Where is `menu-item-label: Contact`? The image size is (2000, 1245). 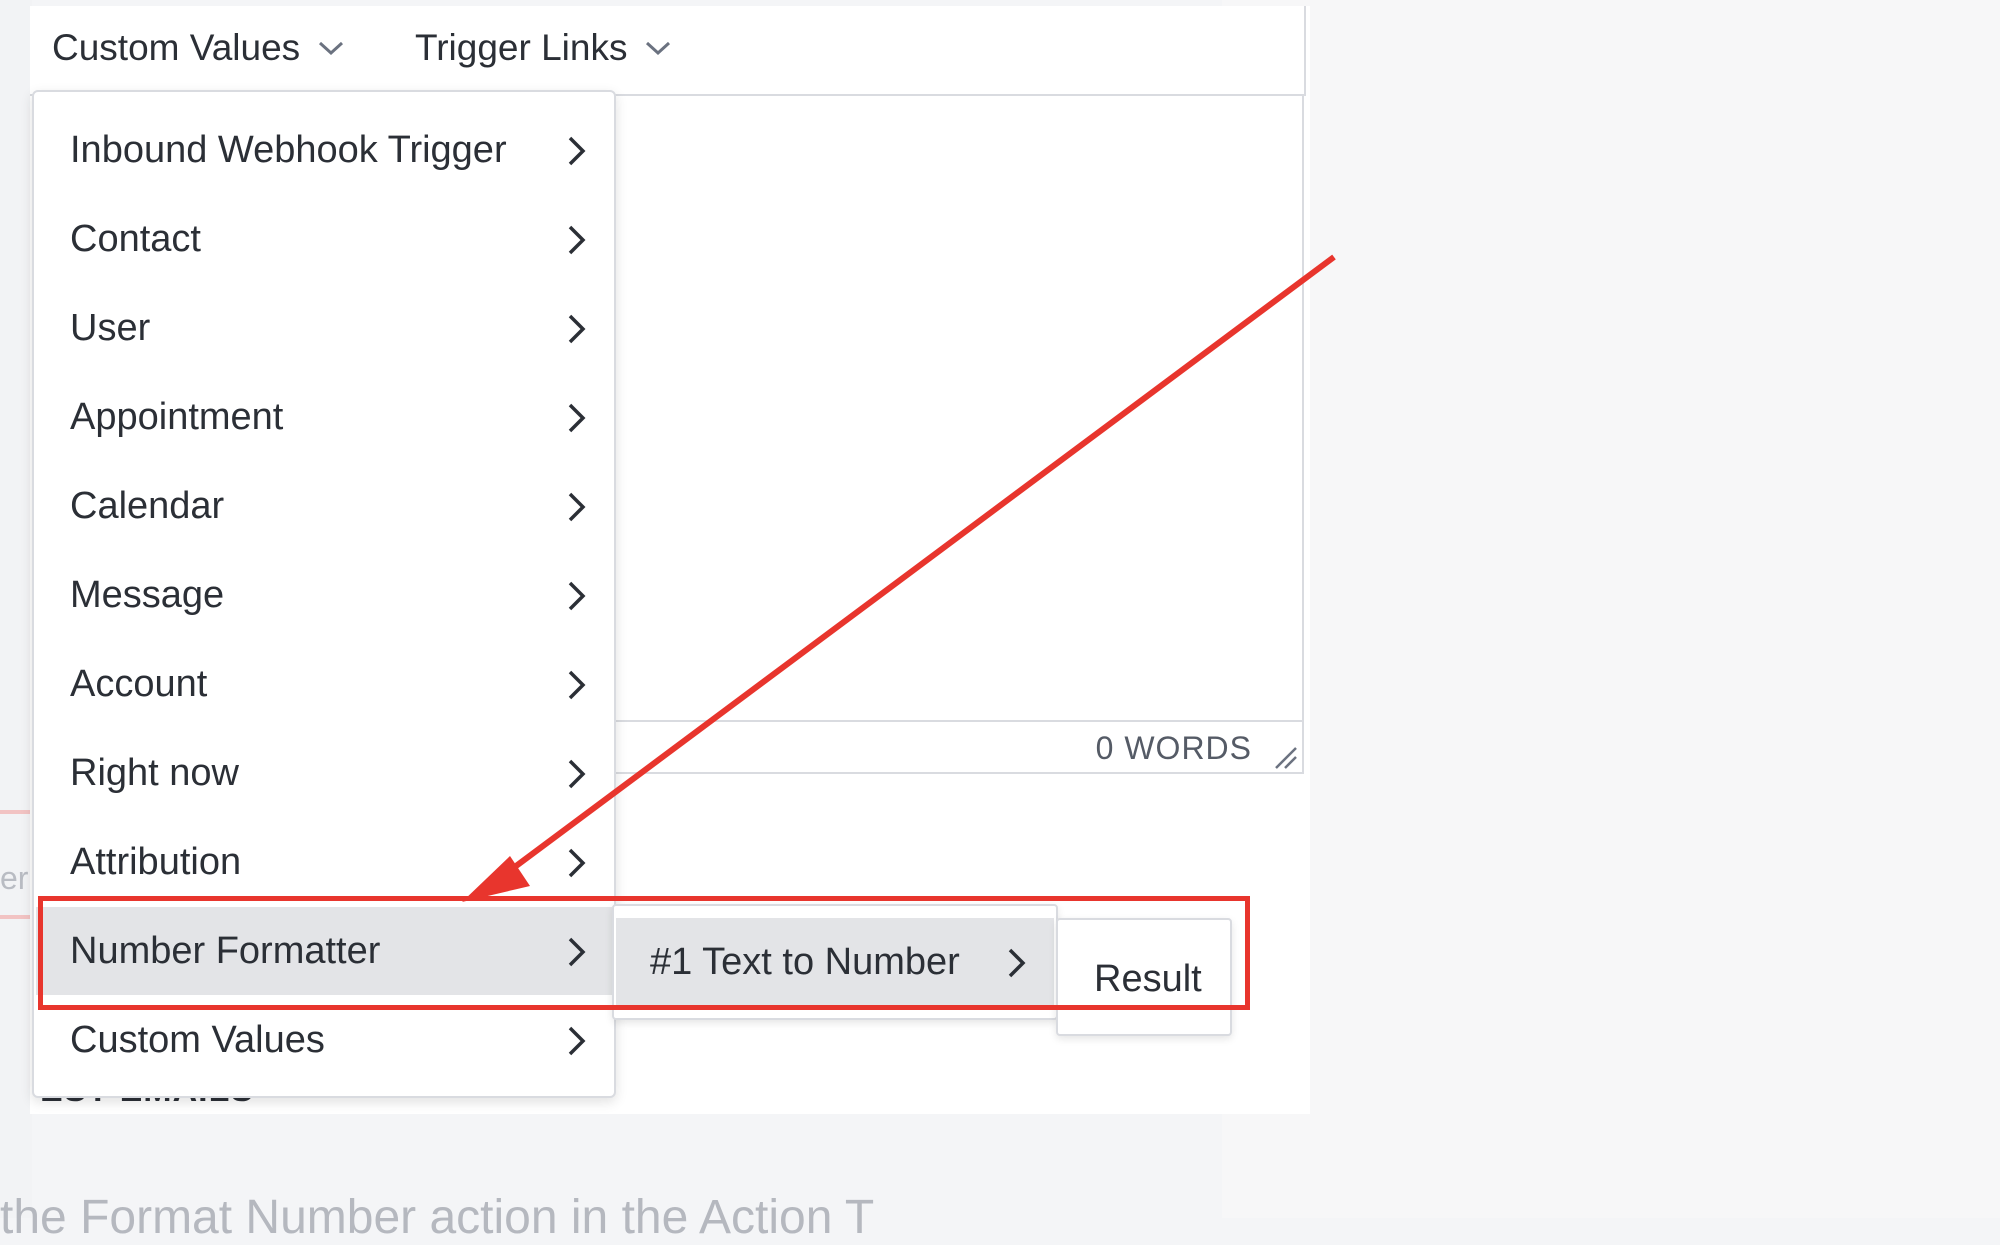
menu-item-label: Contact is located at coordinates (135, 238).